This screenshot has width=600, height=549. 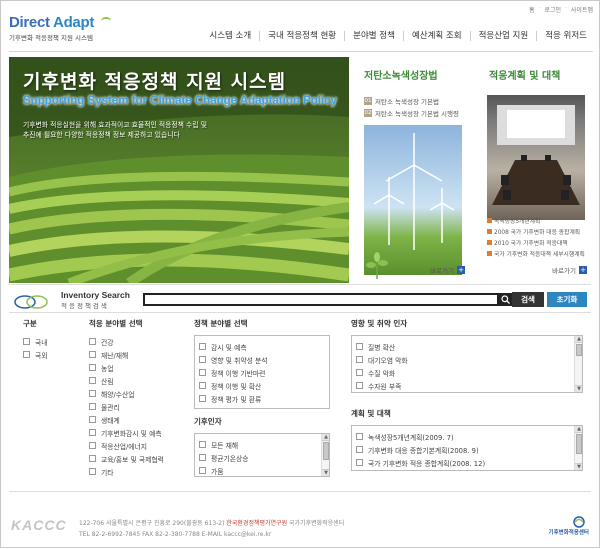 I want to click on search-button: 검색, so click(x=528, y=299).